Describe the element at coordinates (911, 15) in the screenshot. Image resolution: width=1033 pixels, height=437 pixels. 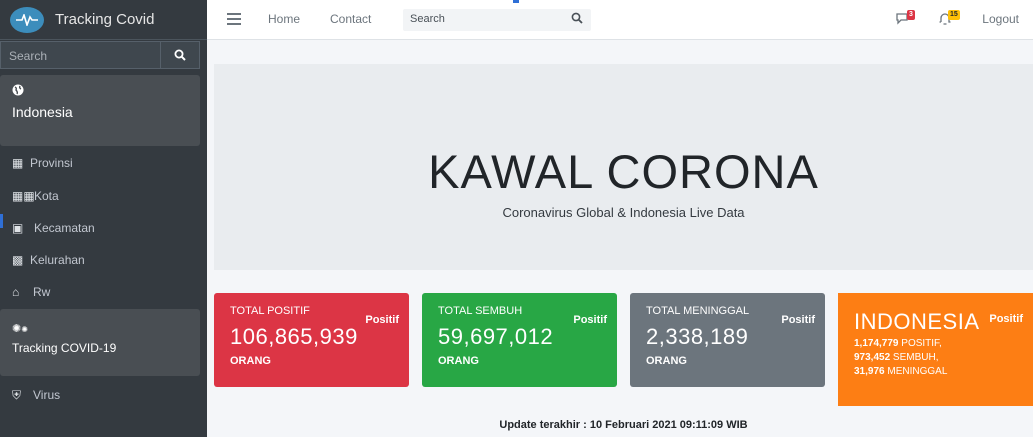
I see `messages-badge: 3` at that location.